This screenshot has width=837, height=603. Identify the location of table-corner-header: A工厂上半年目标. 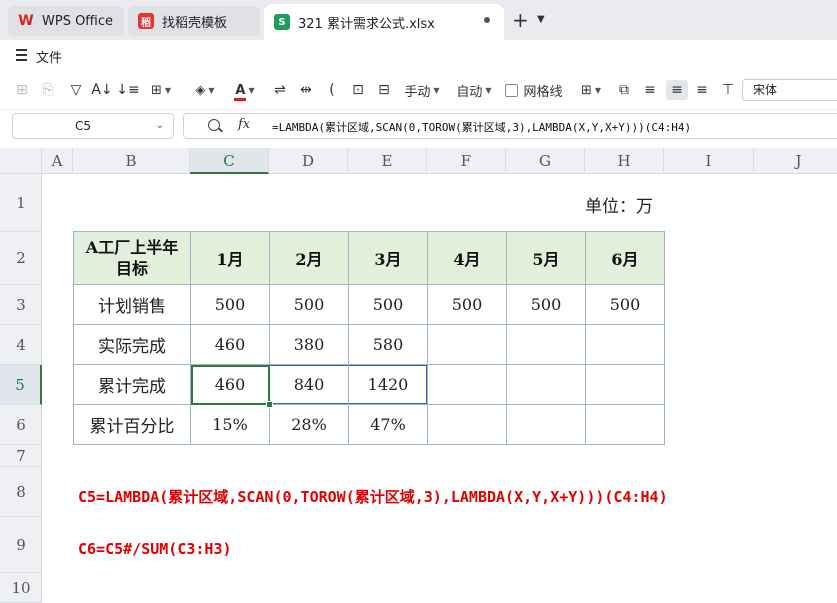
(132, 258).